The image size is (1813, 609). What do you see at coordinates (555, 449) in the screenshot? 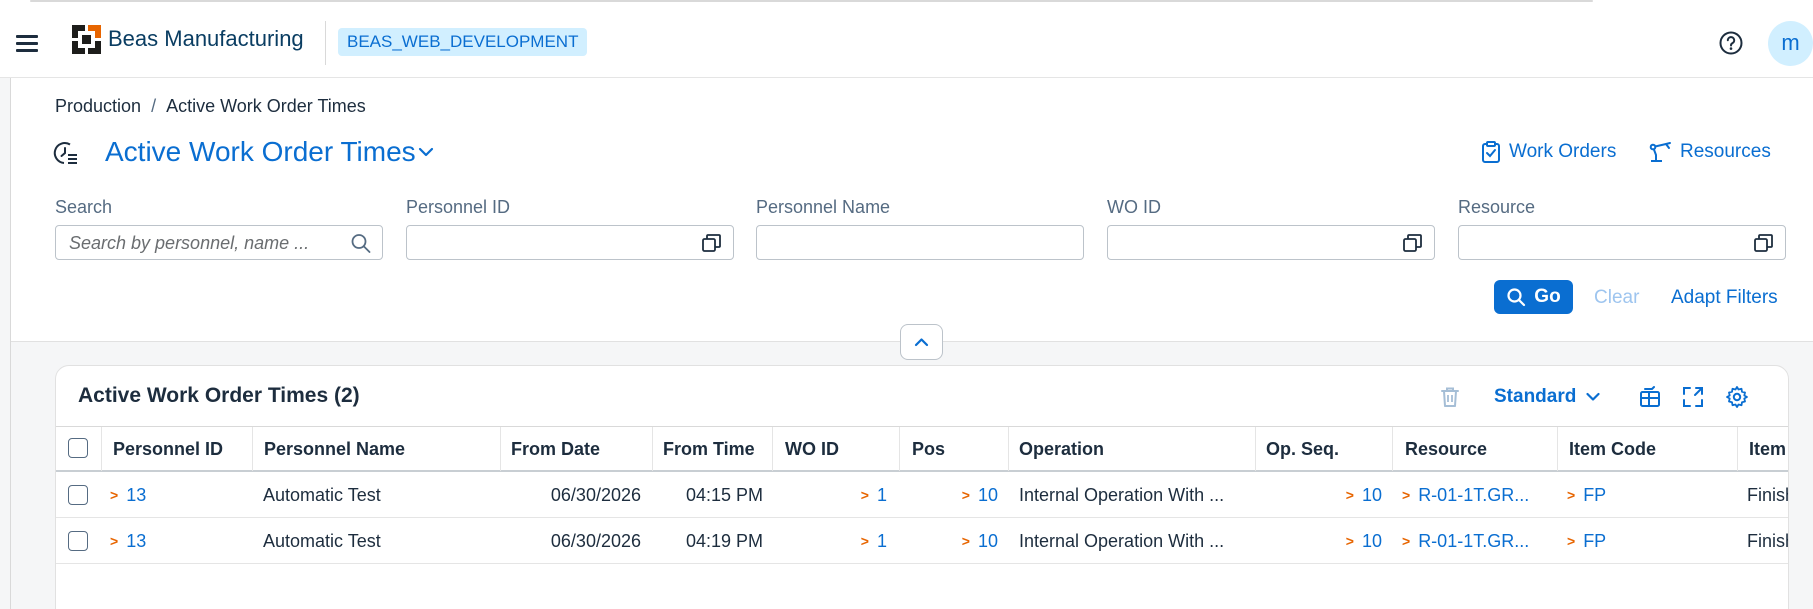
I see `column-header-from-date: From Date` at bounding box center [555, 449].